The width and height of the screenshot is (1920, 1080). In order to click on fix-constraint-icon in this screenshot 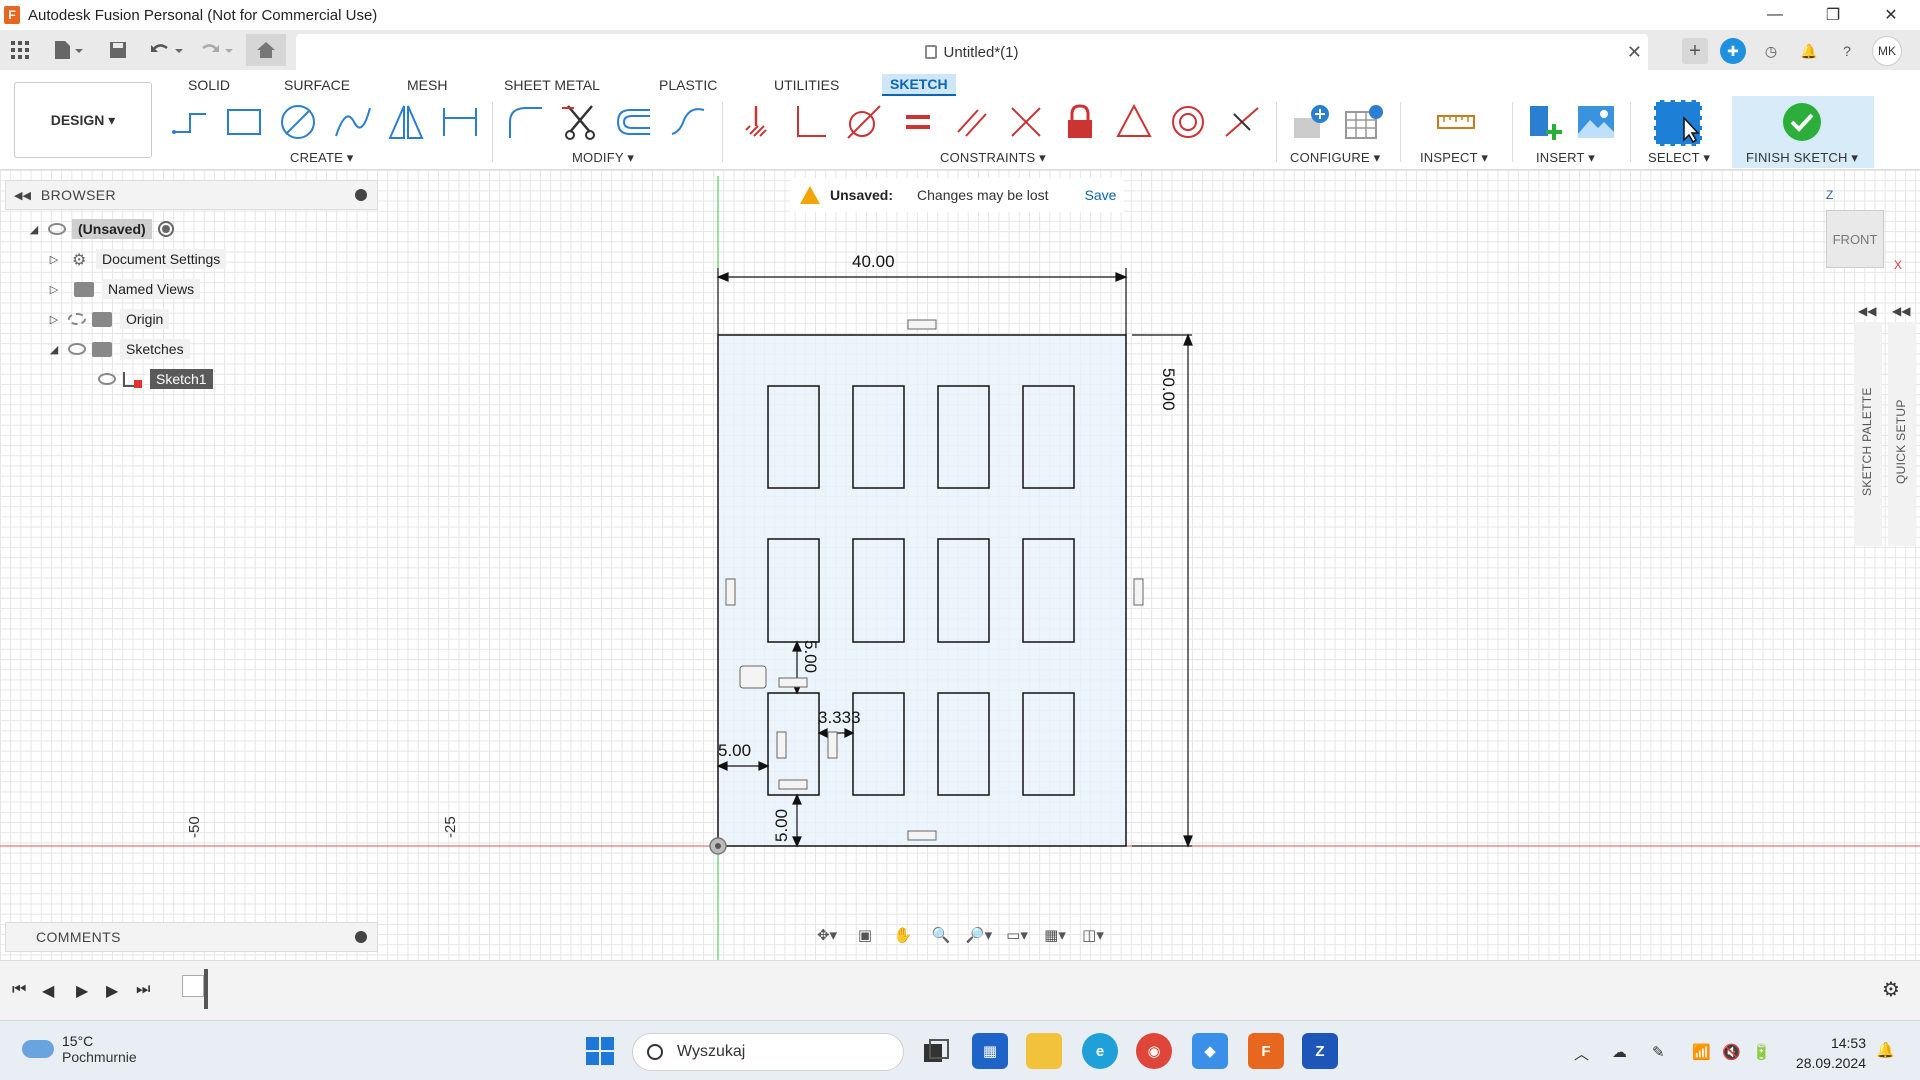, I will do `click(756, 122)`.